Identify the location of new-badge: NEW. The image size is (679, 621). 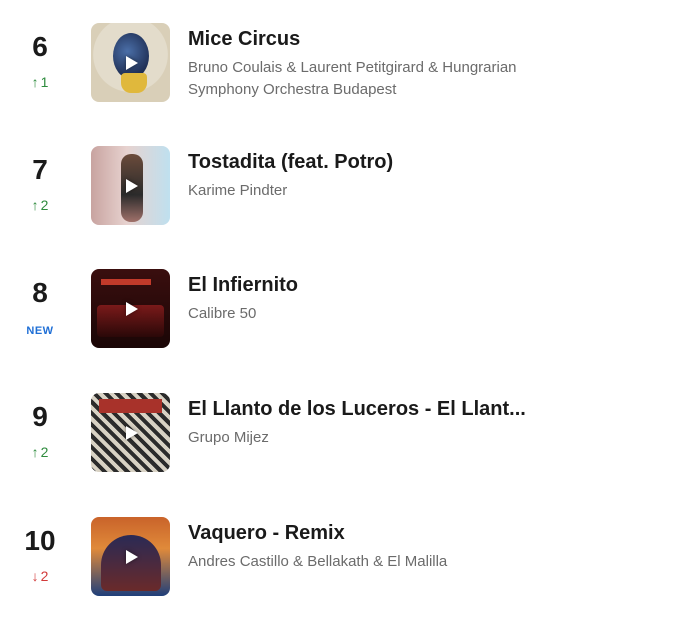
(40, 331).